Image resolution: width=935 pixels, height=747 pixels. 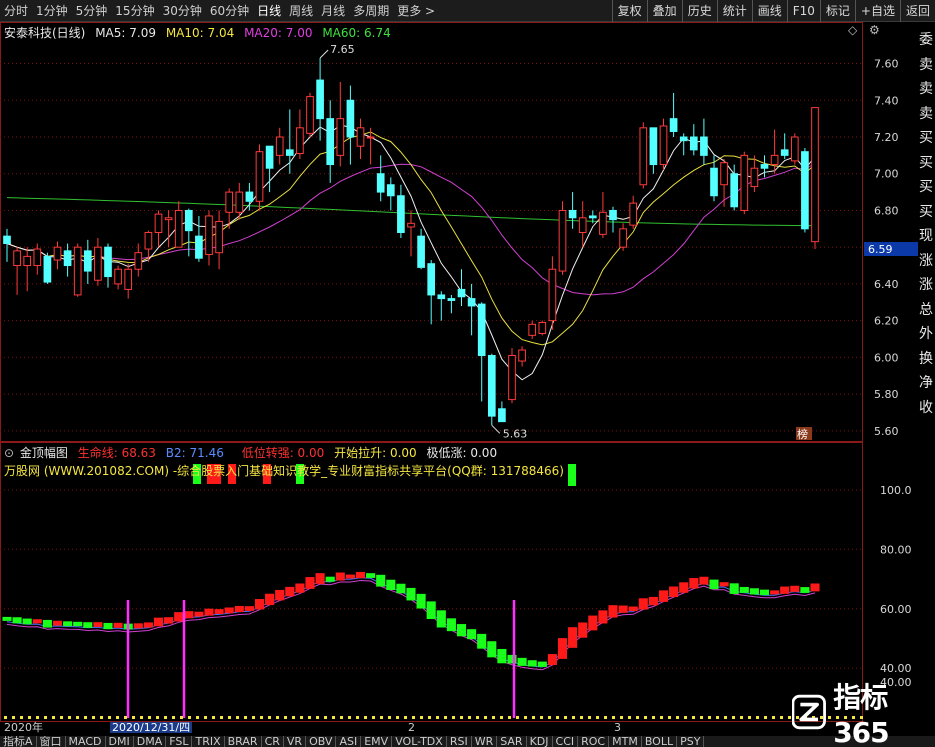 What do you see at coordinates (874, 30) in the screenshot?
I see `gear-icon: ⚙` at bounding box center [874, 30].